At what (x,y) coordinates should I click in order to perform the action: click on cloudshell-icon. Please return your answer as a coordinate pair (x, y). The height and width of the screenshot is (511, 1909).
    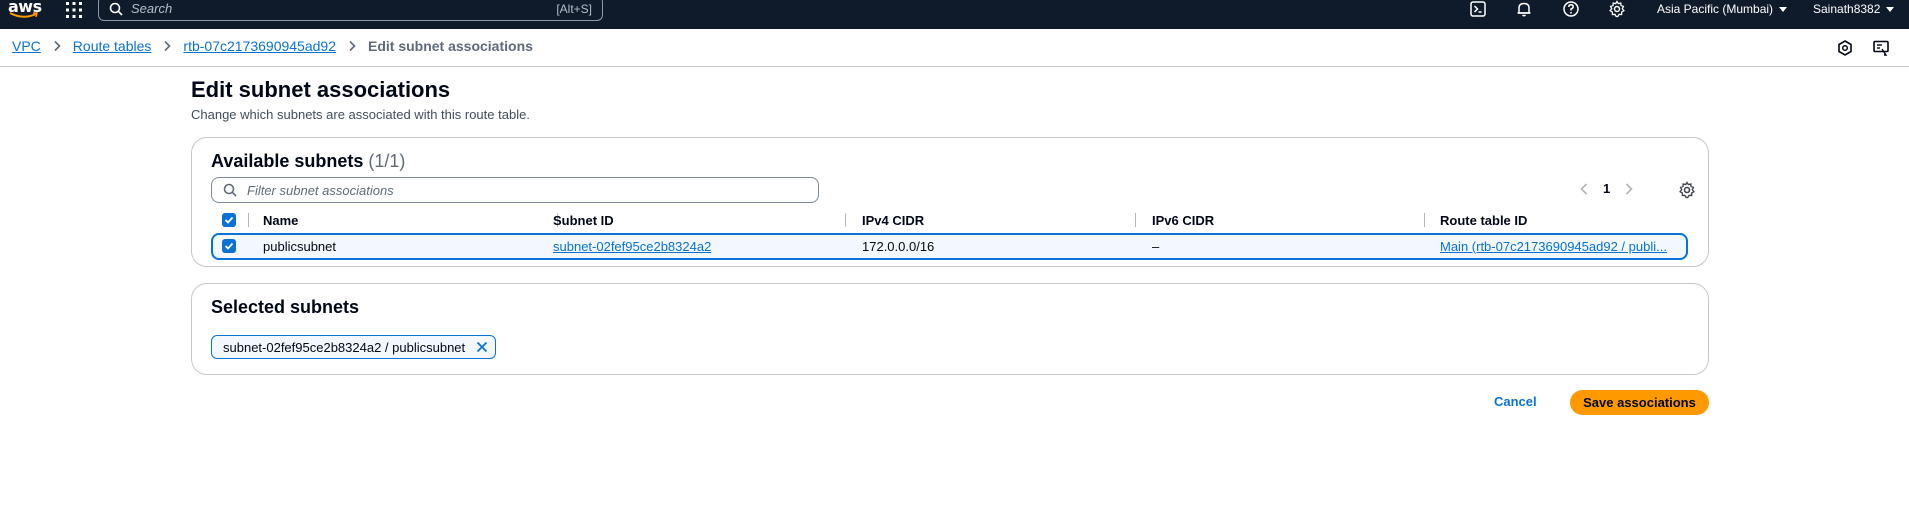
    Looking at the image, I should click on (1478, 9).